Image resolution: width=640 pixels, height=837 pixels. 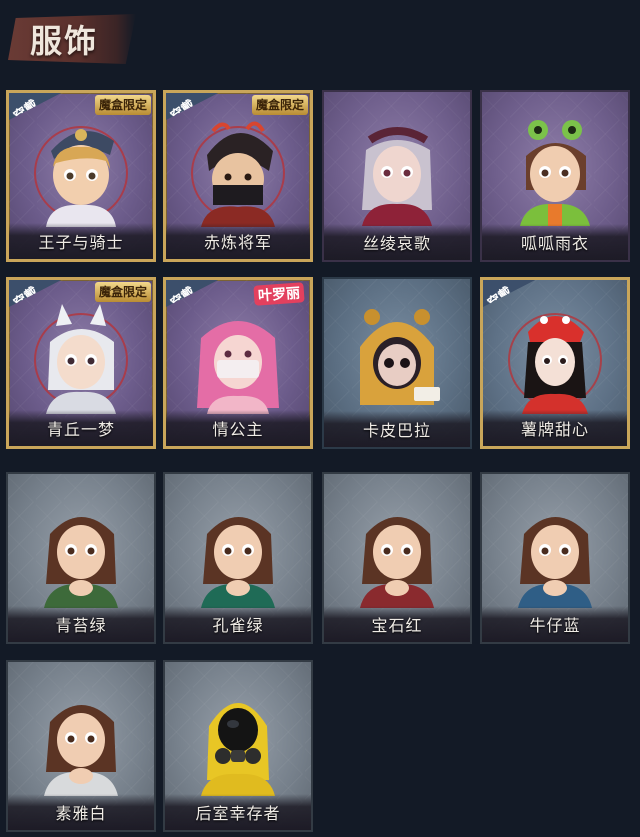 What do you see at coordinates (555, 625) in the screenshot?
I see `costume-name: 牛仔蓝` at bounding box center [555, 625].